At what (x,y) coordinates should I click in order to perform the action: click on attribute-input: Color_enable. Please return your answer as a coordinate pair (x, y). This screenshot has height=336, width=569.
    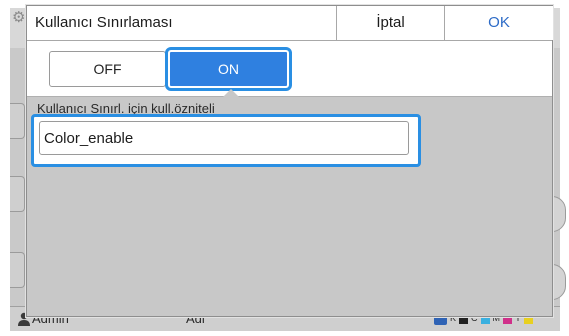
    Looking at the image, I should click on (224, 138).